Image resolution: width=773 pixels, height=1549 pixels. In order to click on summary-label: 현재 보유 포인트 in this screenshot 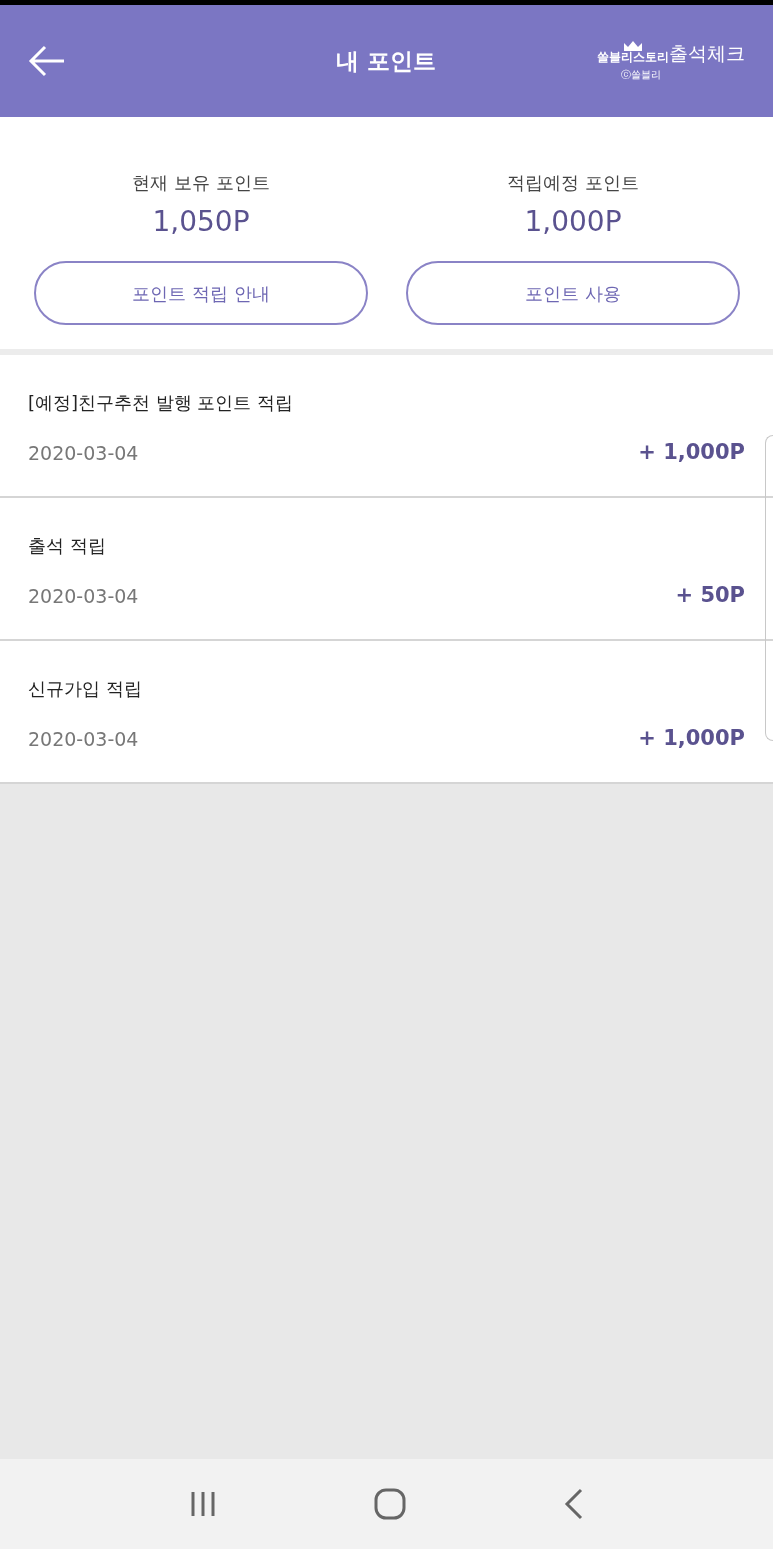, I will do `click(201, 183)`.